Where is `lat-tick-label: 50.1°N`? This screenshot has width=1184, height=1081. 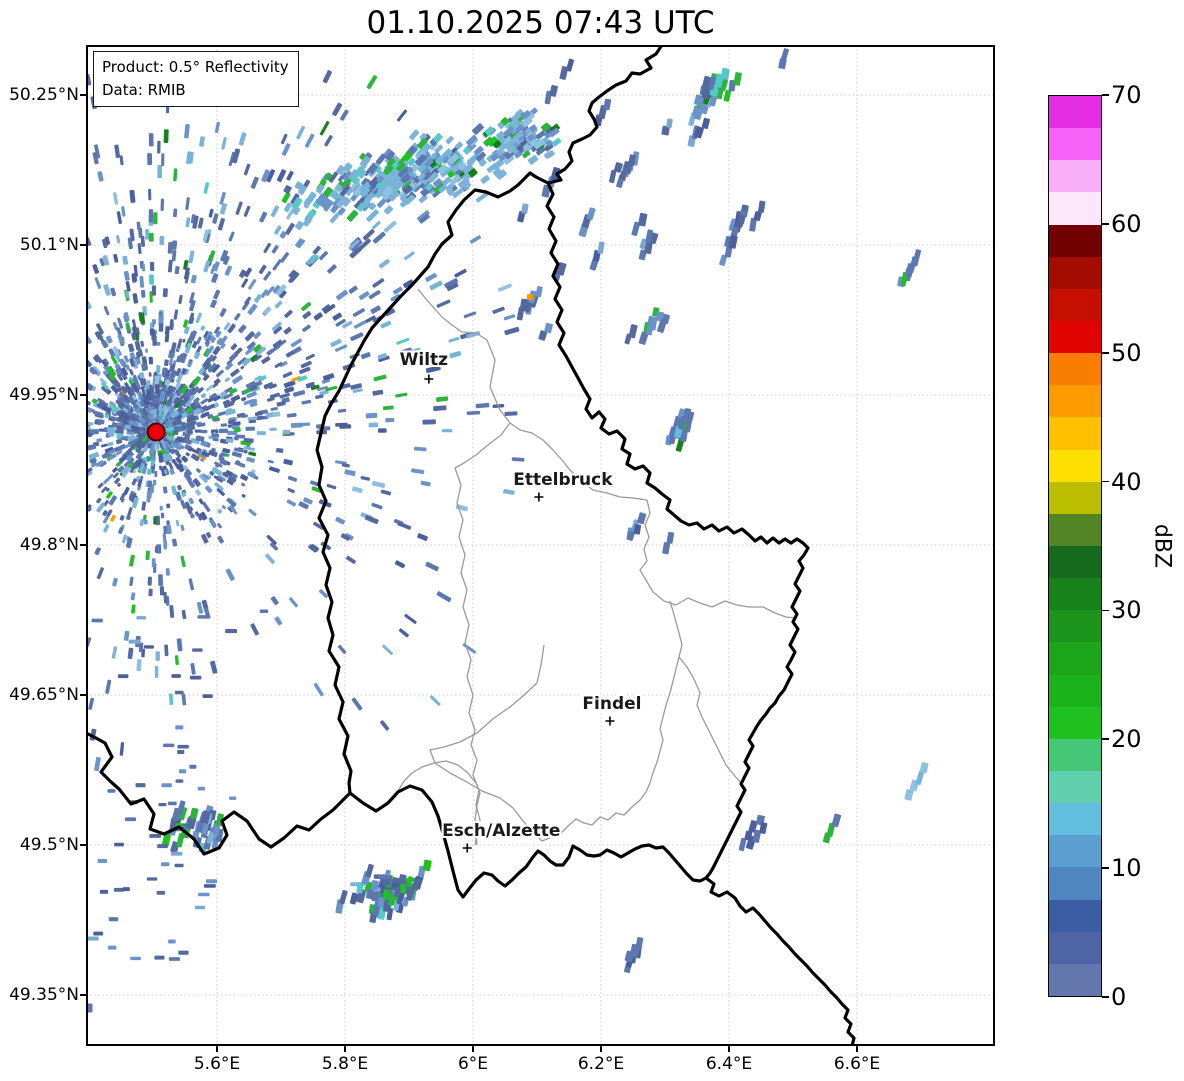
lat-tick-label: 50.1°N is located at coordinates (49, 245).